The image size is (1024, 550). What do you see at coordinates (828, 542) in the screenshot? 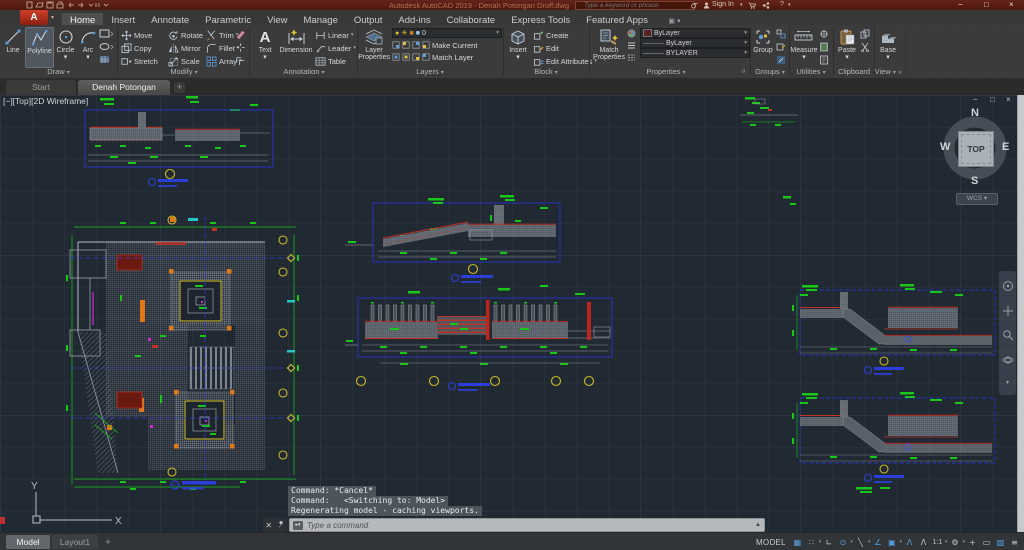
I see `ortho-toggle: ∟` at bounding box center [828, 542].